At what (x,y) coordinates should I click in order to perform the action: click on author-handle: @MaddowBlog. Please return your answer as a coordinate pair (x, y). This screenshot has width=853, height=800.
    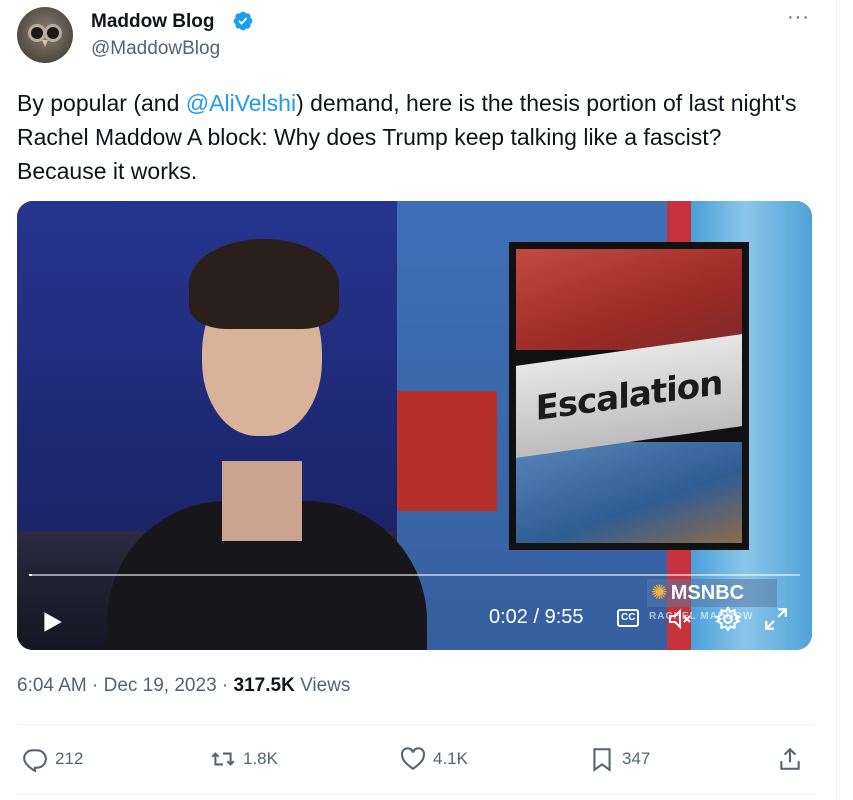
    Looking at the image, I should click on (155, 49).